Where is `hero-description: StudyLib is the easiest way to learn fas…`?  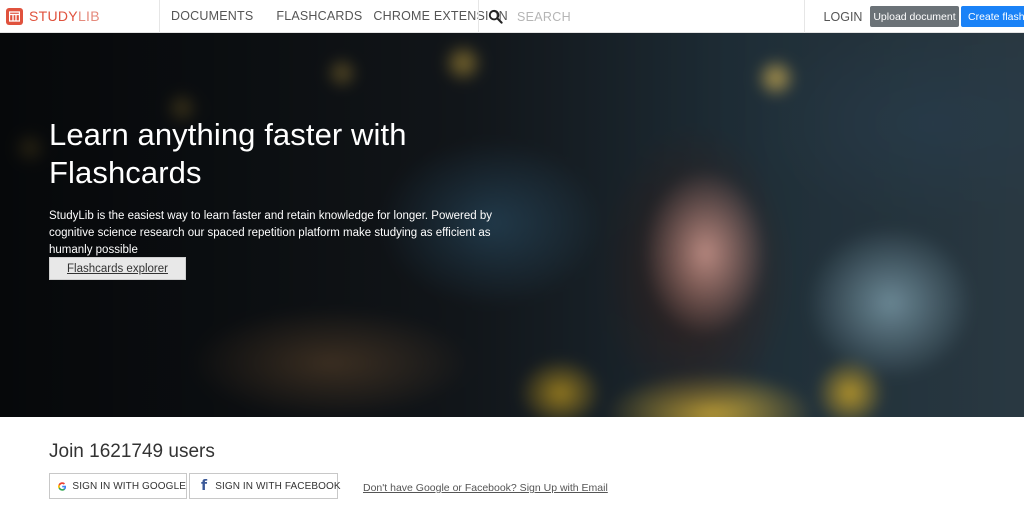
hero-description: StudyLib is the easiest way to learn fas… is located at coordinates (271, 233).